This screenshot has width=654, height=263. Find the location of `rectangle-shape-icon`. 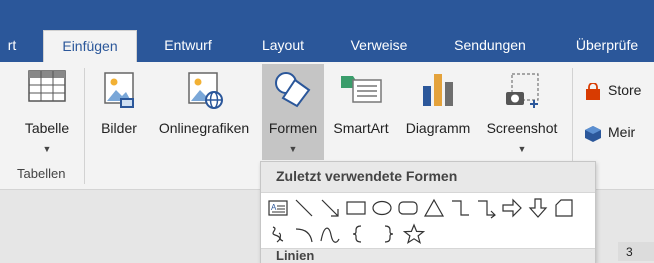

rectangle-shape-icon is located at coordinates (356, 208).